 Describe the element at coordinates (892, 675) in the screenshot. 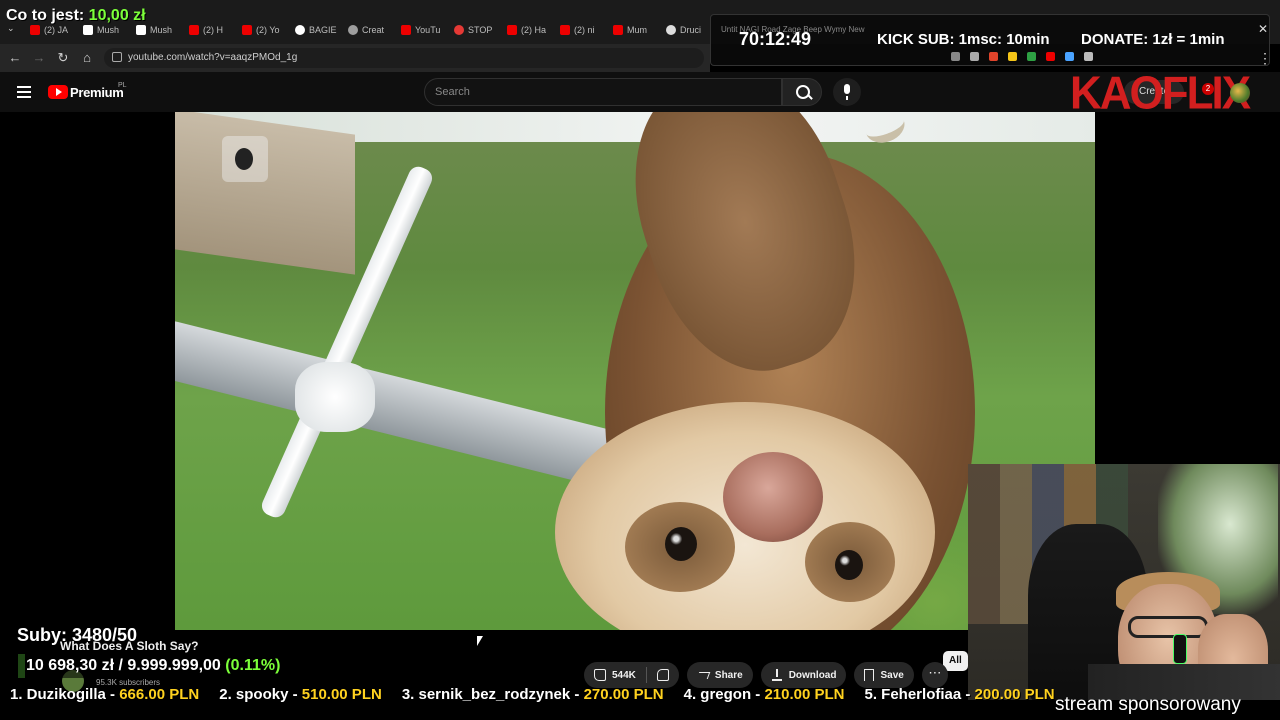

I see `save-label: Save` at that location.